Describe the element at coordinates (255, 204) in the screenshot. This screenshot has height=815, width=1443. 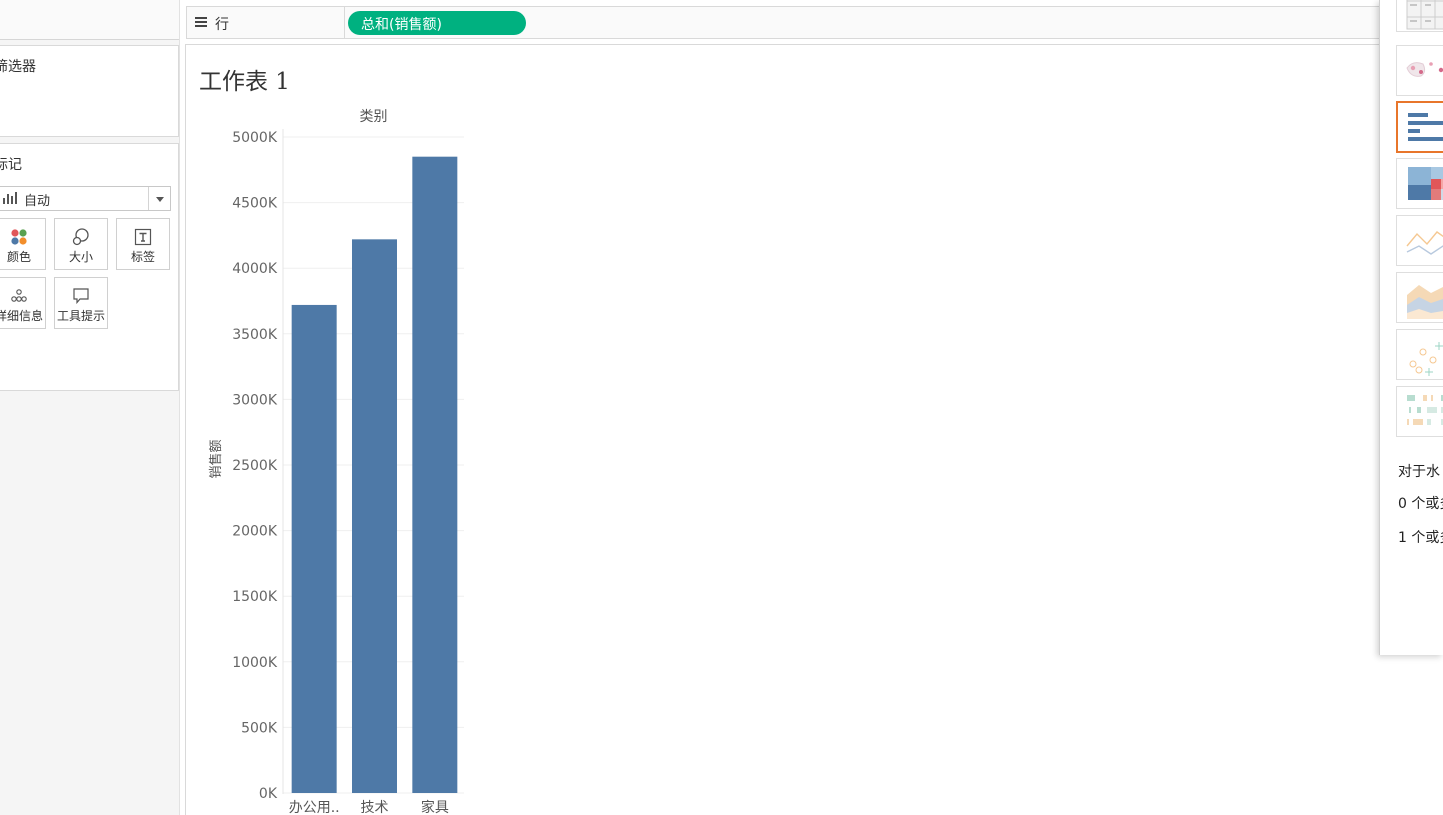
I see `y-tick-label: 4500K` at that location.